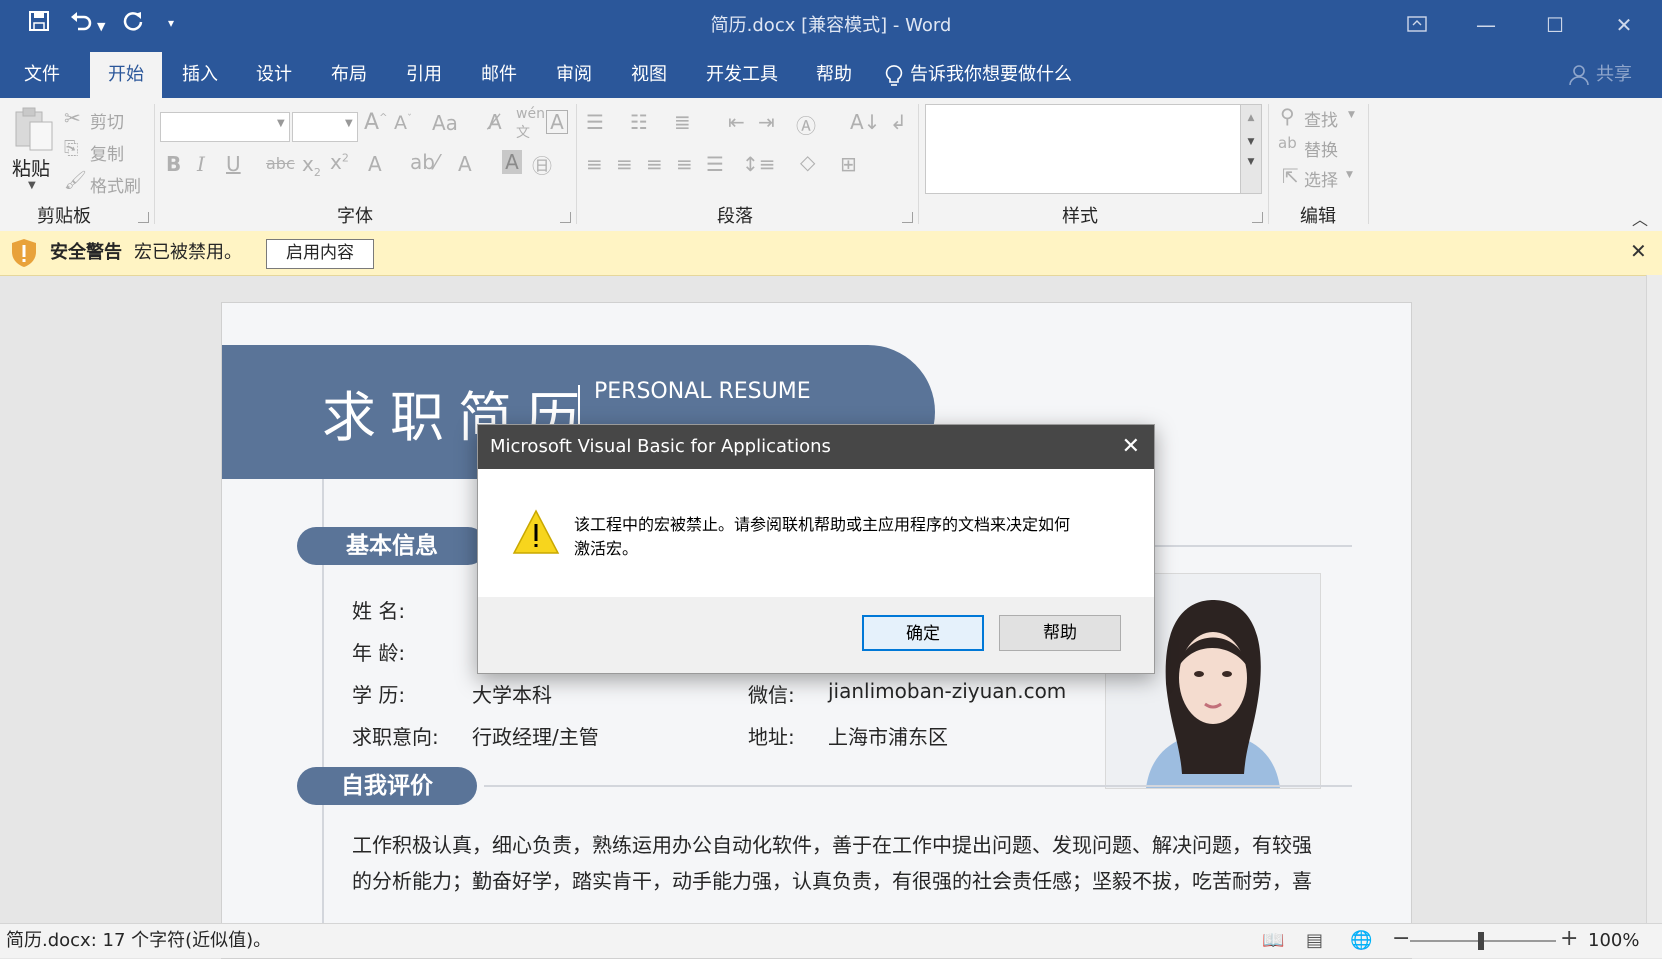 The width and height of the screenshot is (1662, 959). What do you see at coordinates (530, 124) in the screenshot?
I see `phonetic-guide-icon: wén 文` at bounding box center [530, 124].